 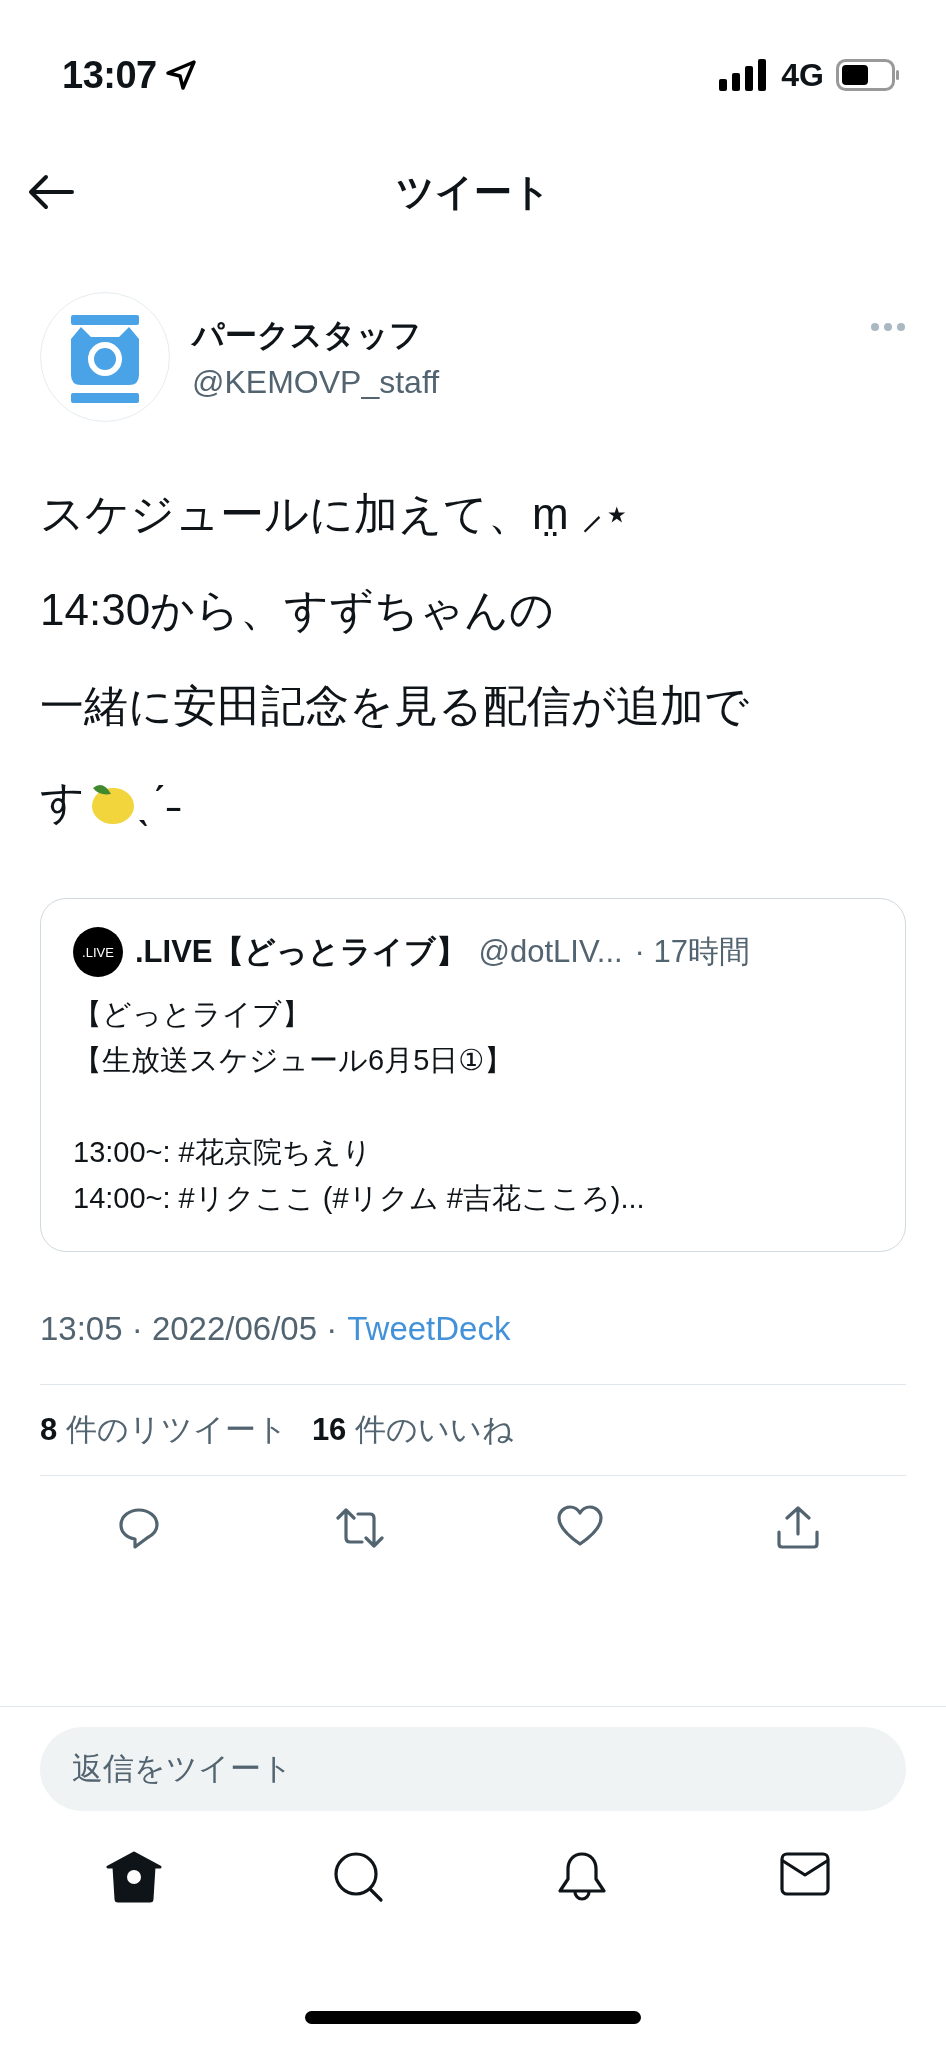 What do you see at coordinates (868, 75) in the screenshot?
I see `battery-icon` at bounding box center [868, 75].